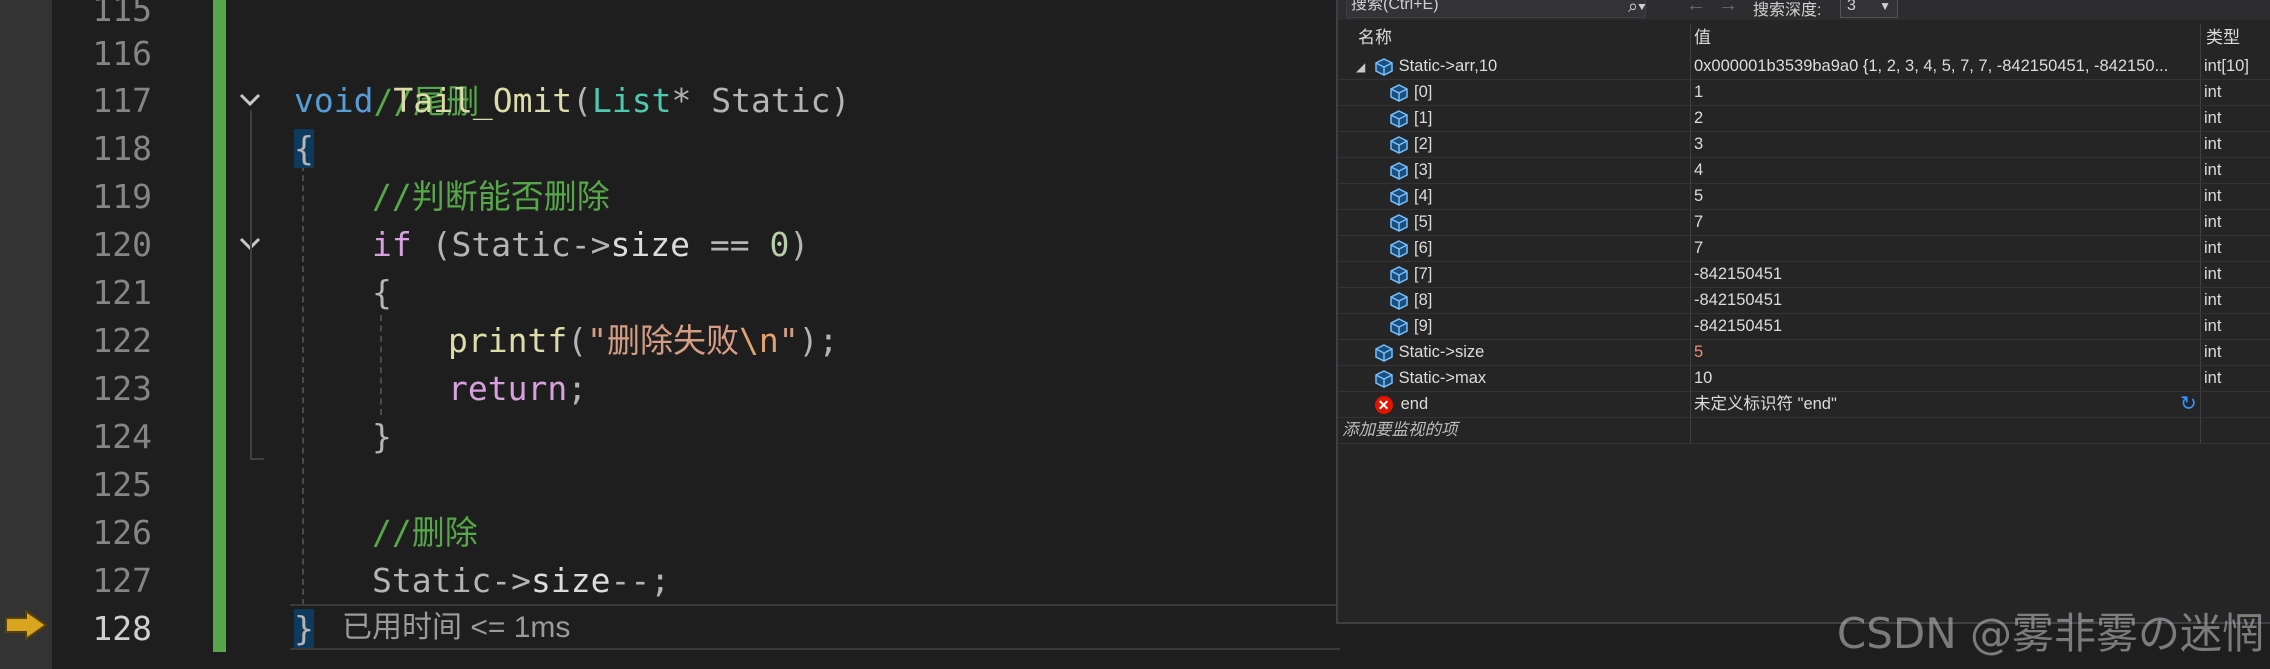 This screenshot has height=669, width=2270. Describe the element at coordinates (1423, 118) in the screenshot. I see `watch-name-label: [1]` at that location.